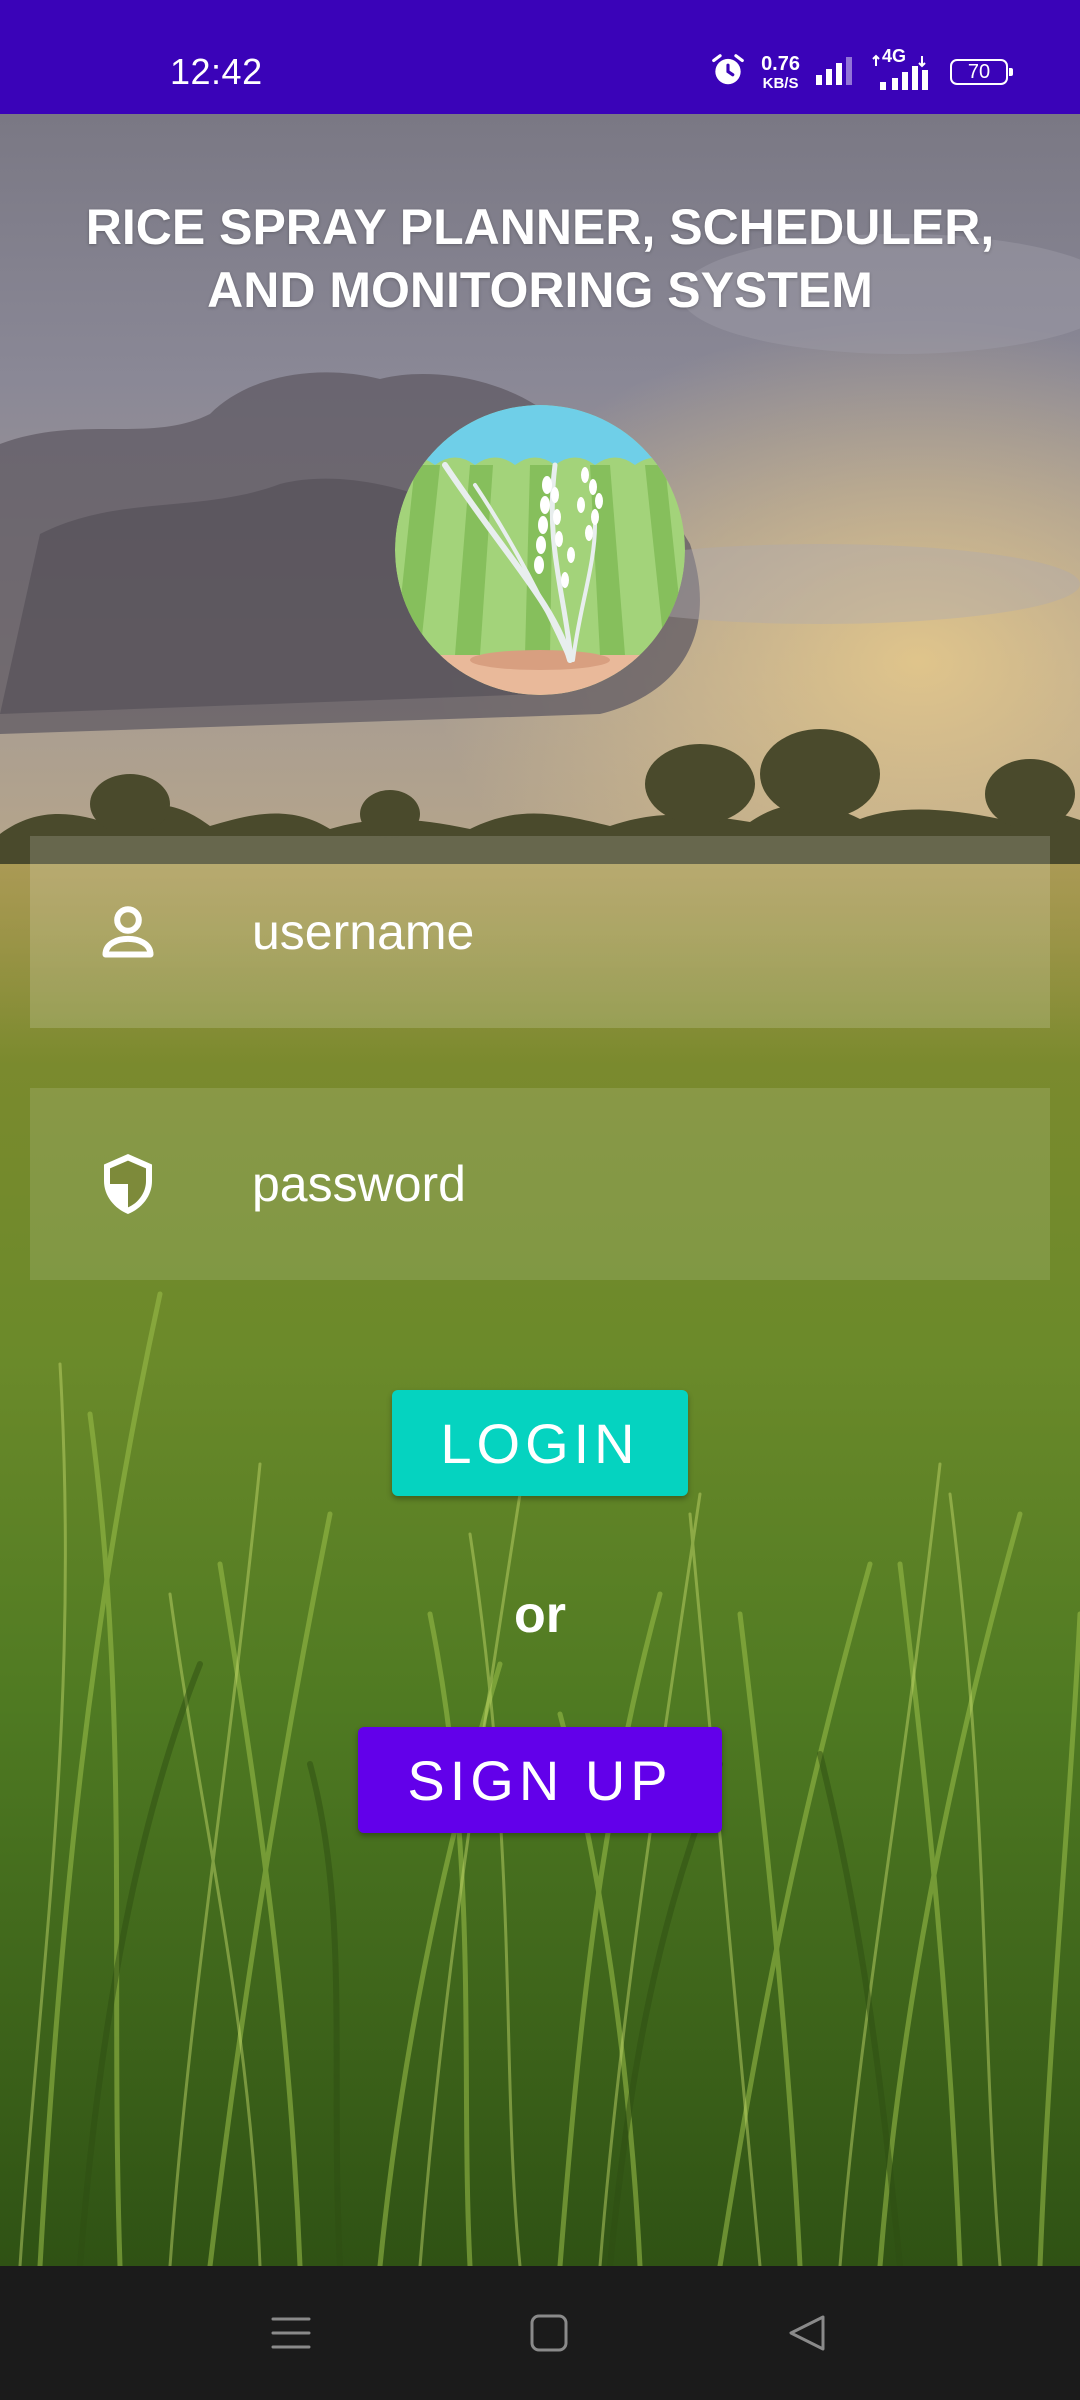 This screenshot has width=1080, height=2400. I want to click on app-logo, so click(540, 550).